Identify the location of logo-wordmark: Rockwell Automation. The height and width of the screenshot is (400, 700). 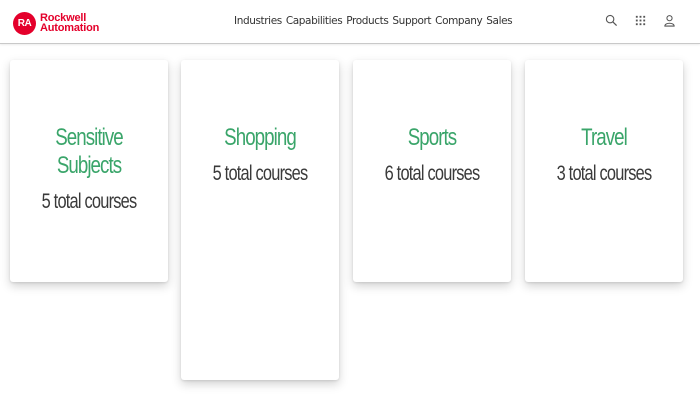
(70, 23).